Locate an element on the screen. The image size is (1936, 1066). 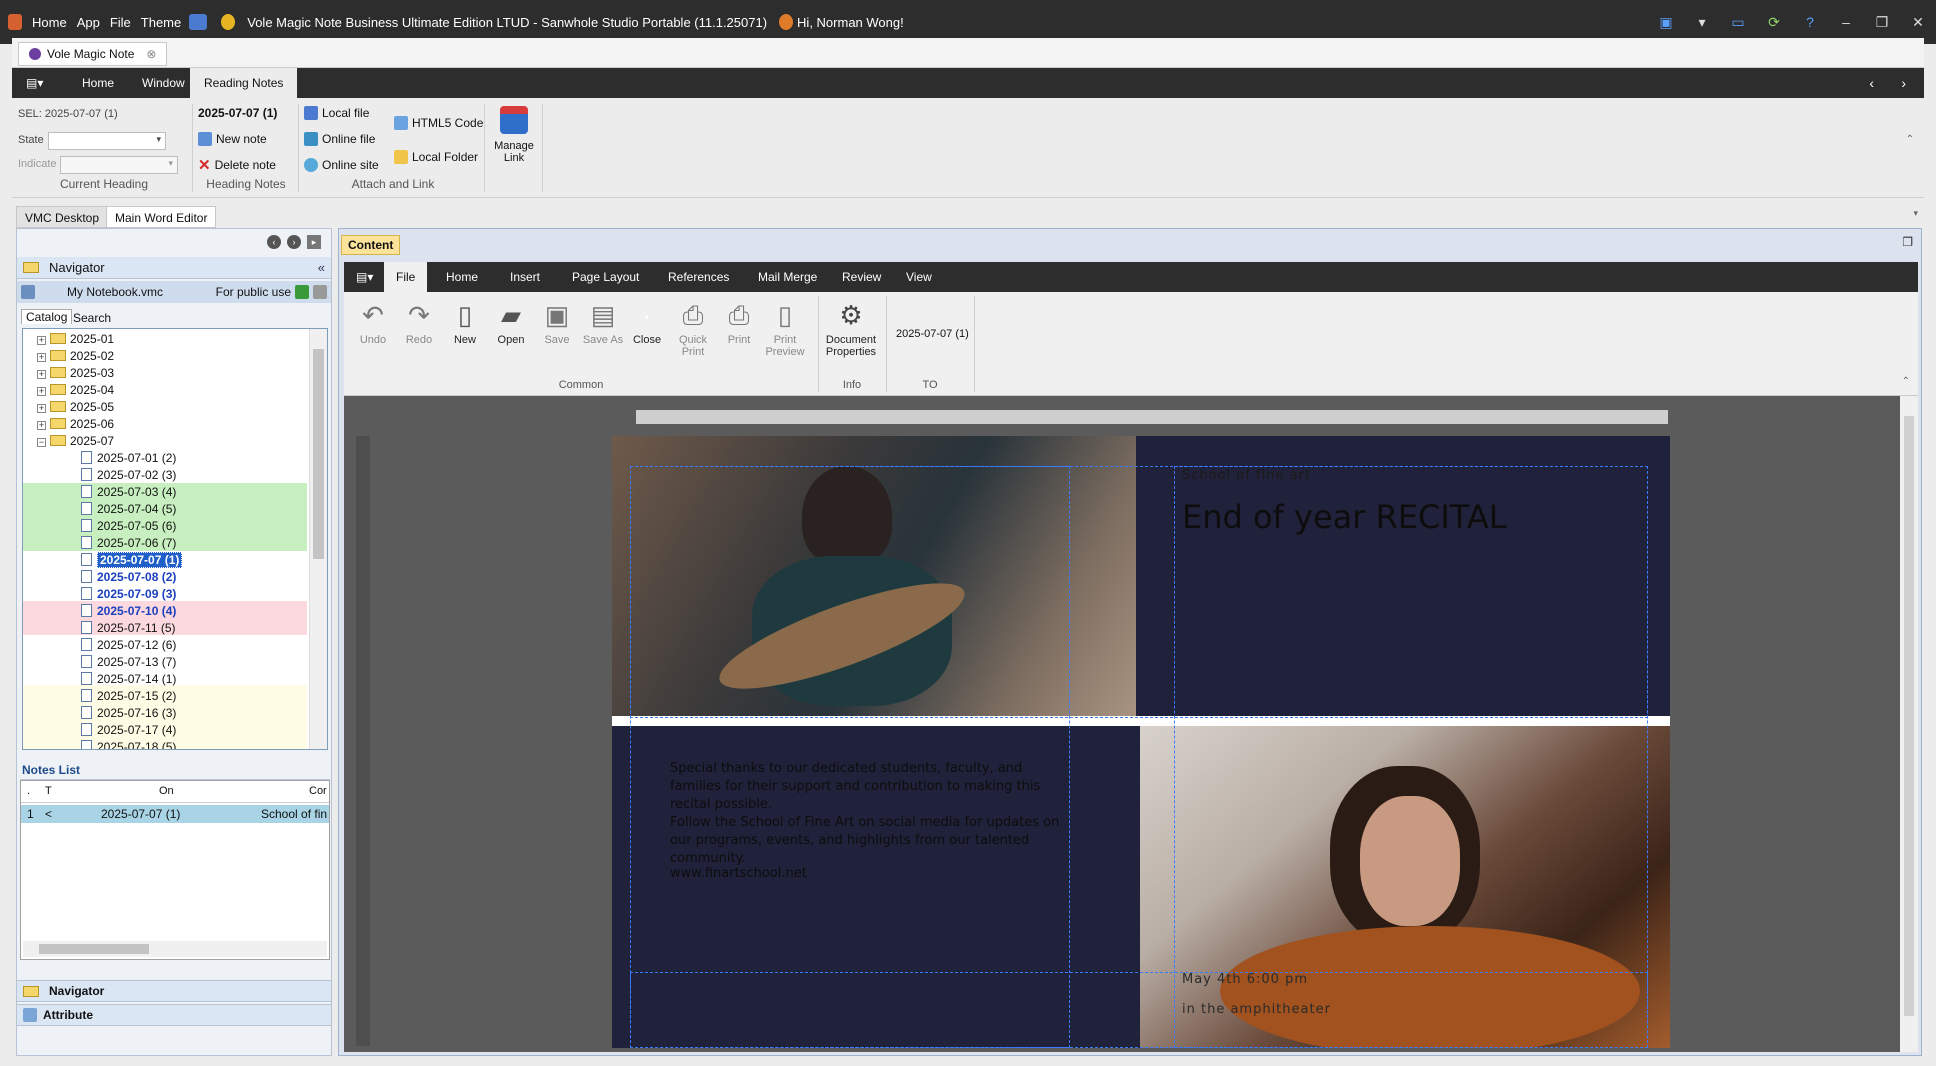
tree-folder: +2025-01 is located at coordinates (75, 339).